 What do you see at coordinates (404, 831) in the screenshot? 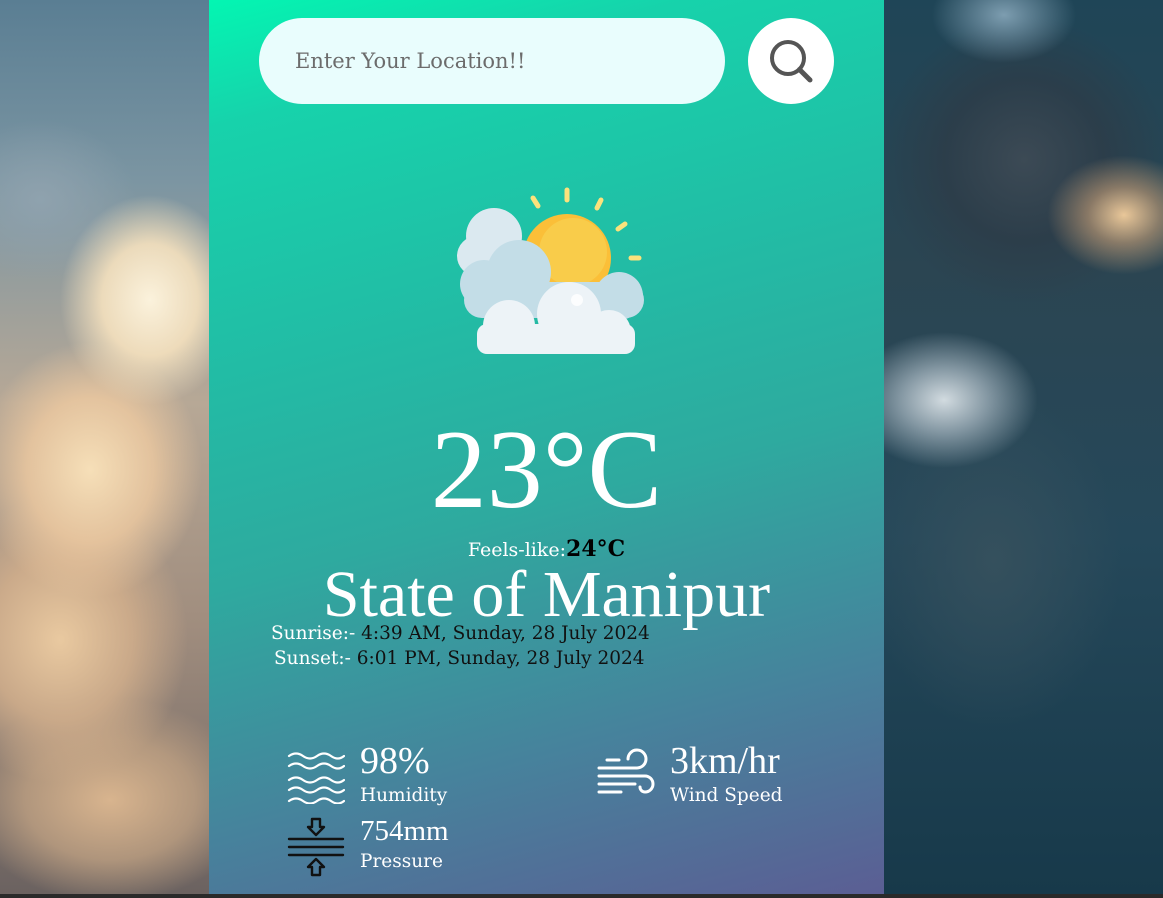
I see `pressure-value: 754mm` at bounding box center [404, 831].